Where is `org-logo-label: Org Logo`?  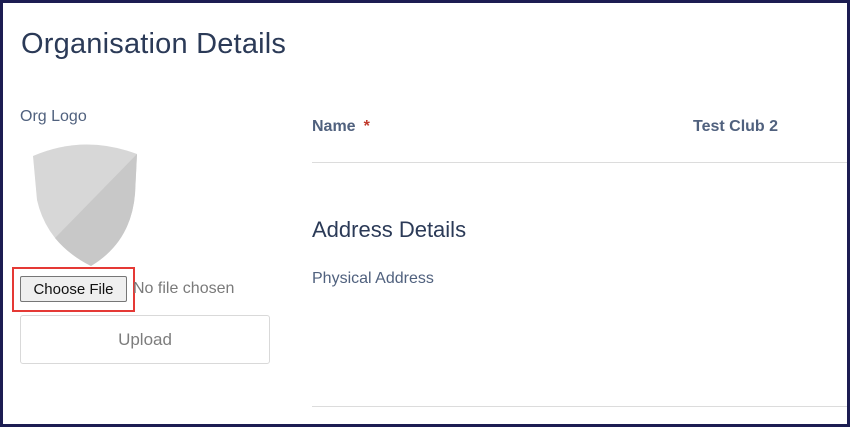 org-logo-label: Org Logo is located at coordinates (53, 116).